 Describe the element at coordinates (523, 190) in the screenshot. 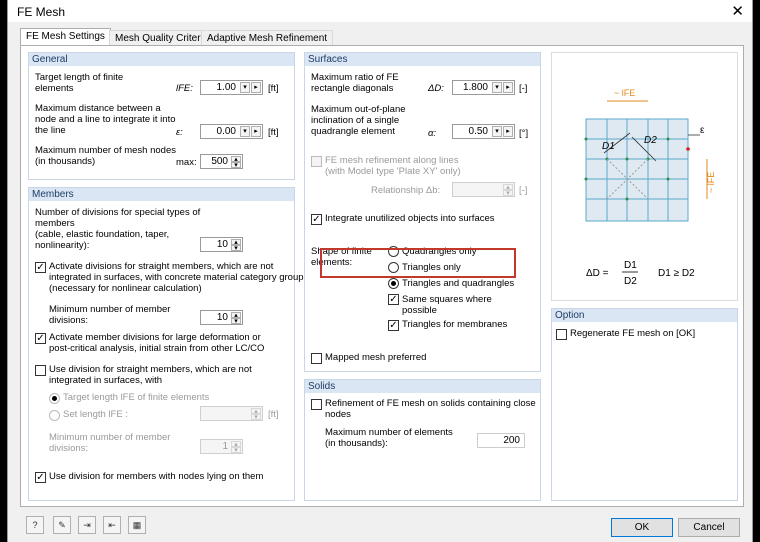

I see `relationship-unit: [-]` at that location.